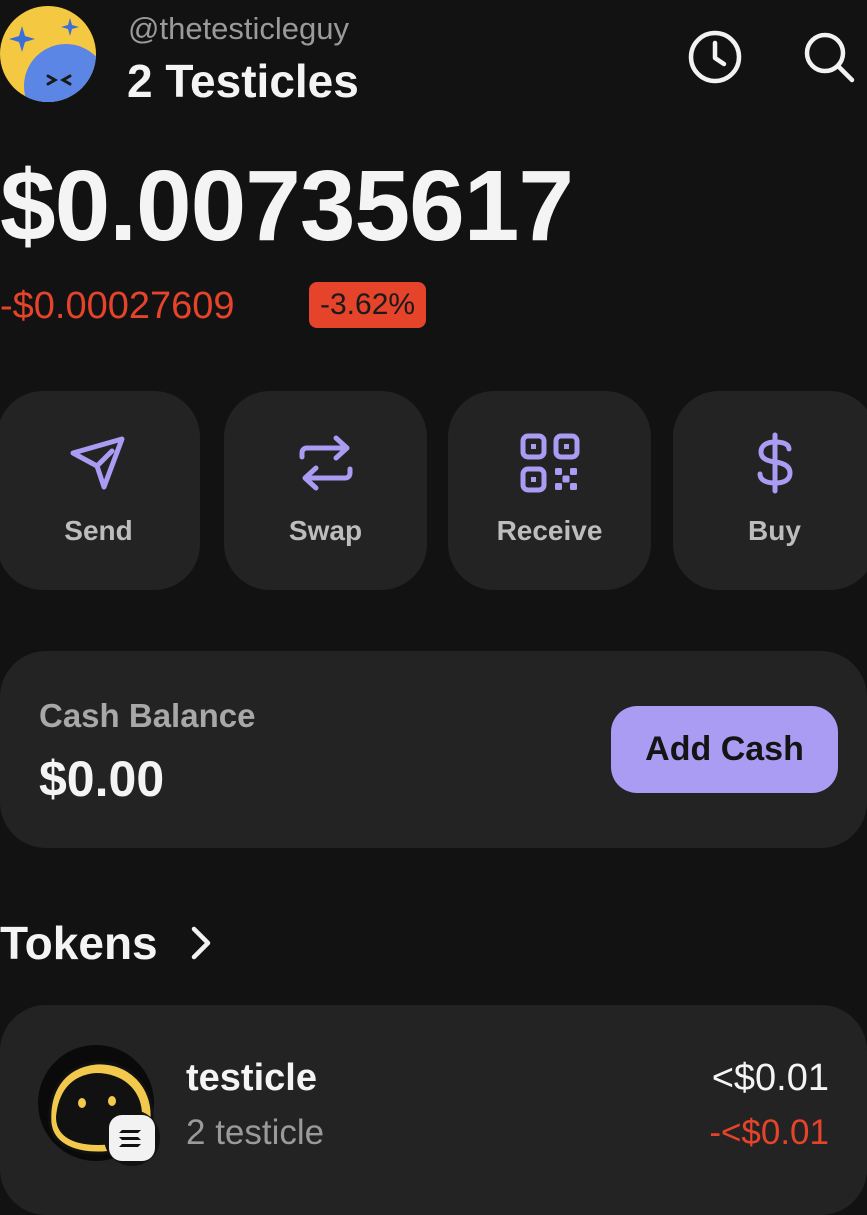 Image resolution: width=867 pixels, height=1215 pixels. I want to click on send-label: Send, so click(98, 530).